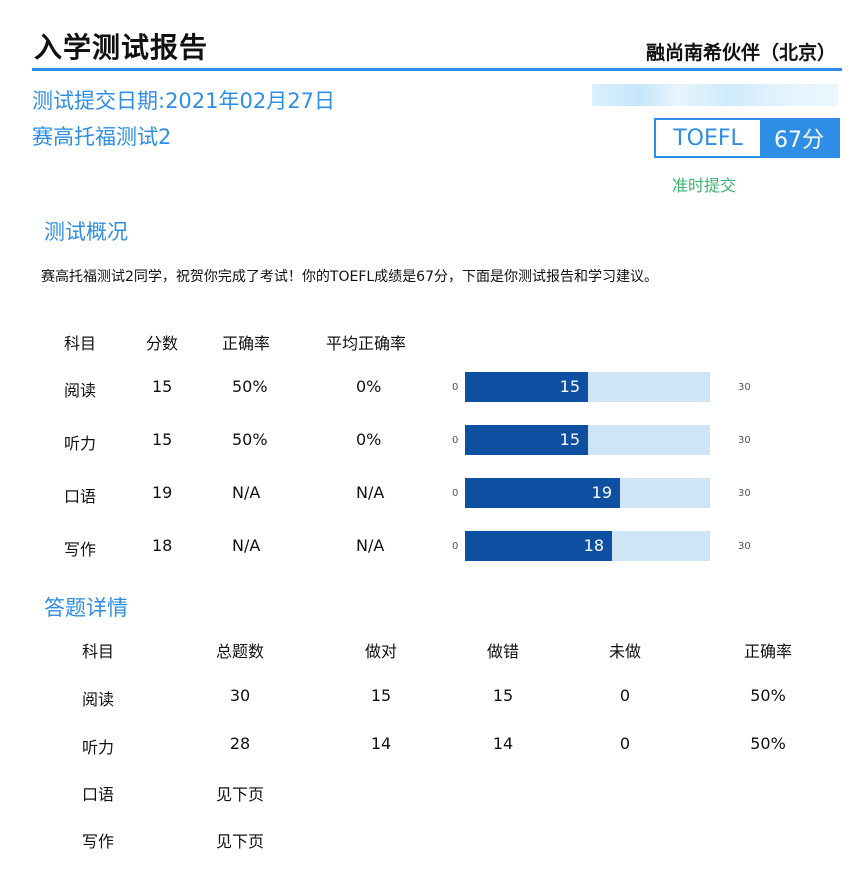 Image resolution: width=864 pixels, height=874 pixels. Describe the element at coordinates (503, 743) in the screenshot. I see `details-wrong: 14` at that location.